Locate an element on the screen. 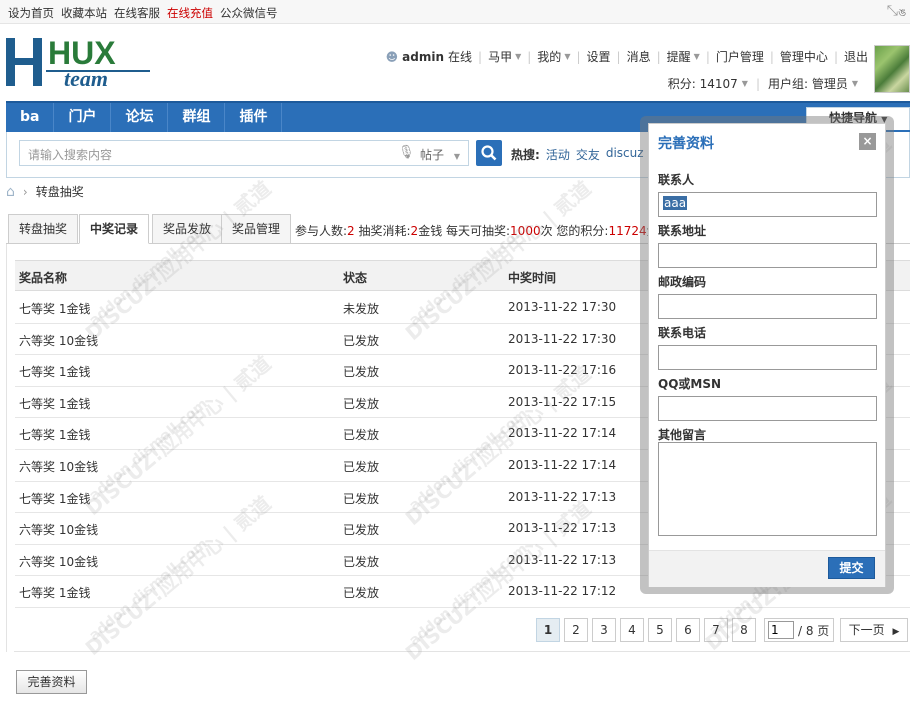 This screenshot has height=701, width=910. message-textarea is located at coordinates (767, 489).